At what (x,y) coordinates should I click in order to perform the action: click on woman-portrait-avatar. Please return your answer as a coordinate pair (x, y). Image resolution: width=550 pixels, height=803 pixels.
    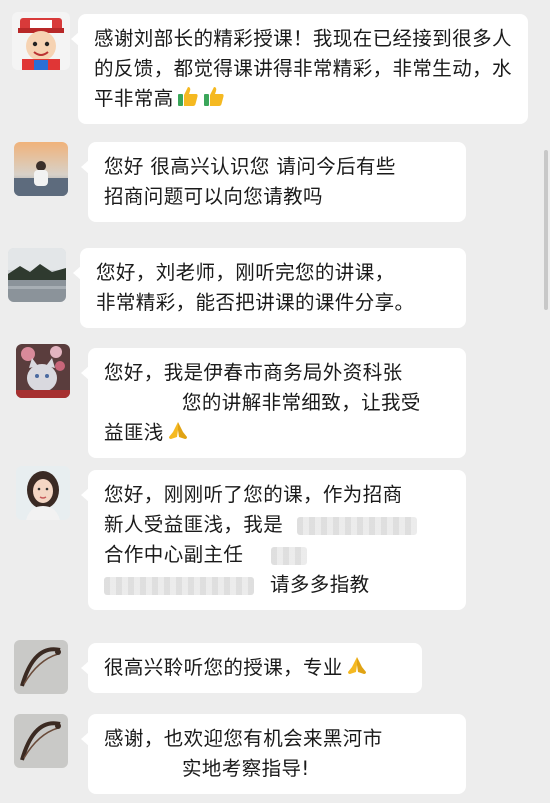
    Looking at the image, I should click on (43, 493).